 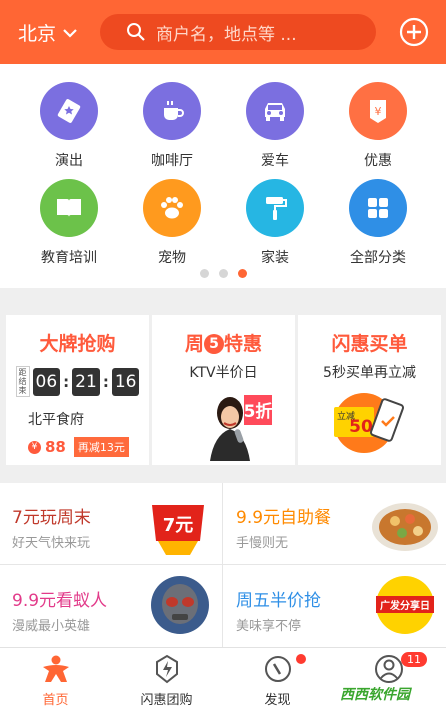 I want to click on deal-title: 9.9元看蚁人, so click(x=60, y=601).